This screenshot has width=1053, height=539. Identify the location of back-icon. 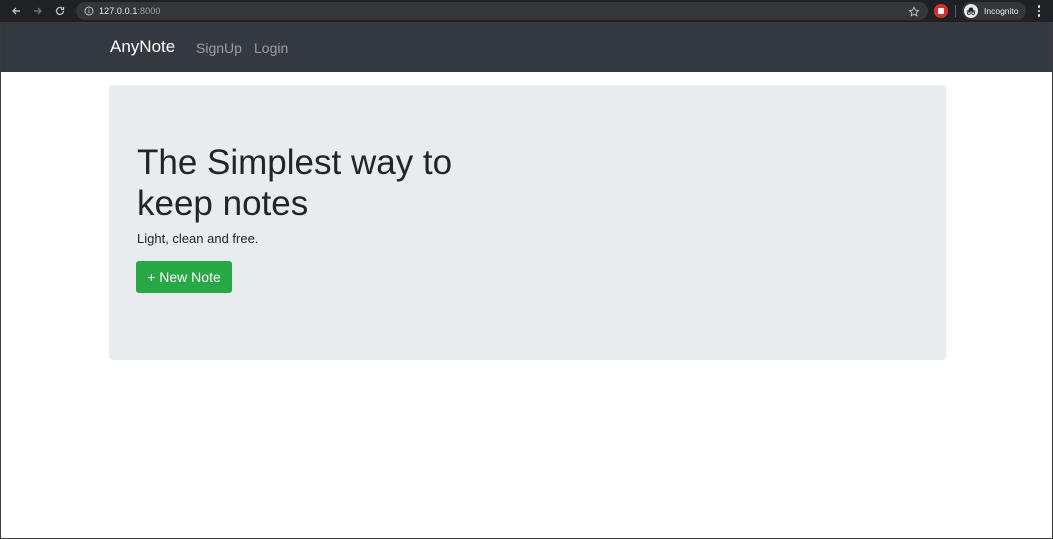
(16, 11).